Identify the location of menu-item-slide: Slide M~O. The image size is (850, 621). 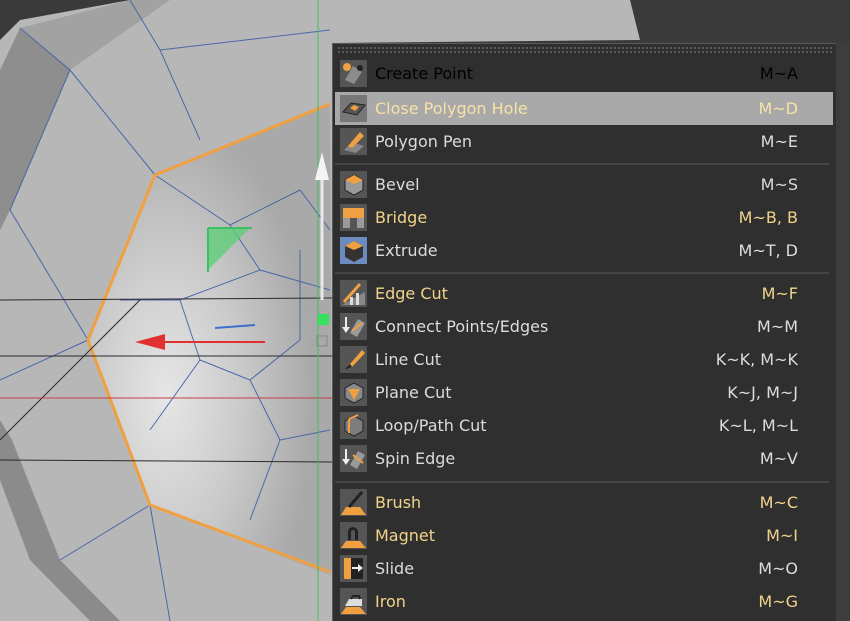
(584, 568).